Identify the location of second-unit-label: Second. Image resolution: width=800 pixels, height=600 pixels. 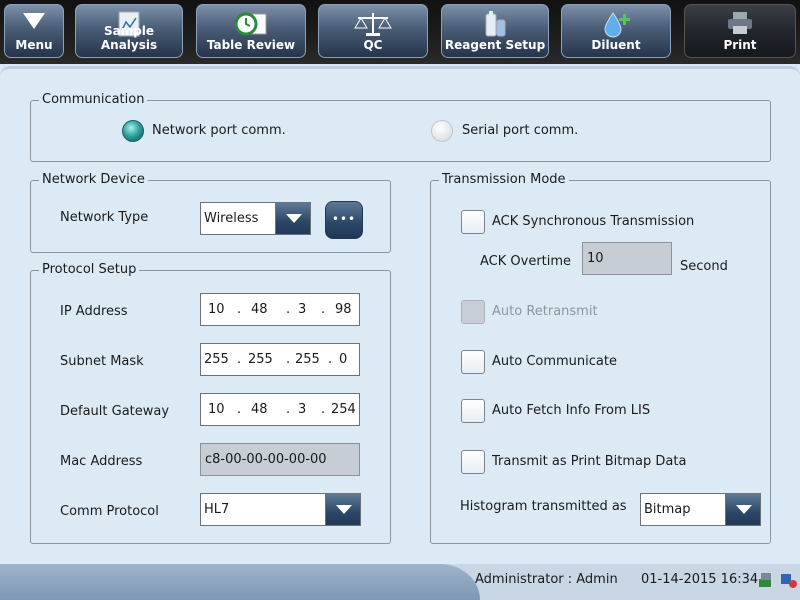
(704, 266).